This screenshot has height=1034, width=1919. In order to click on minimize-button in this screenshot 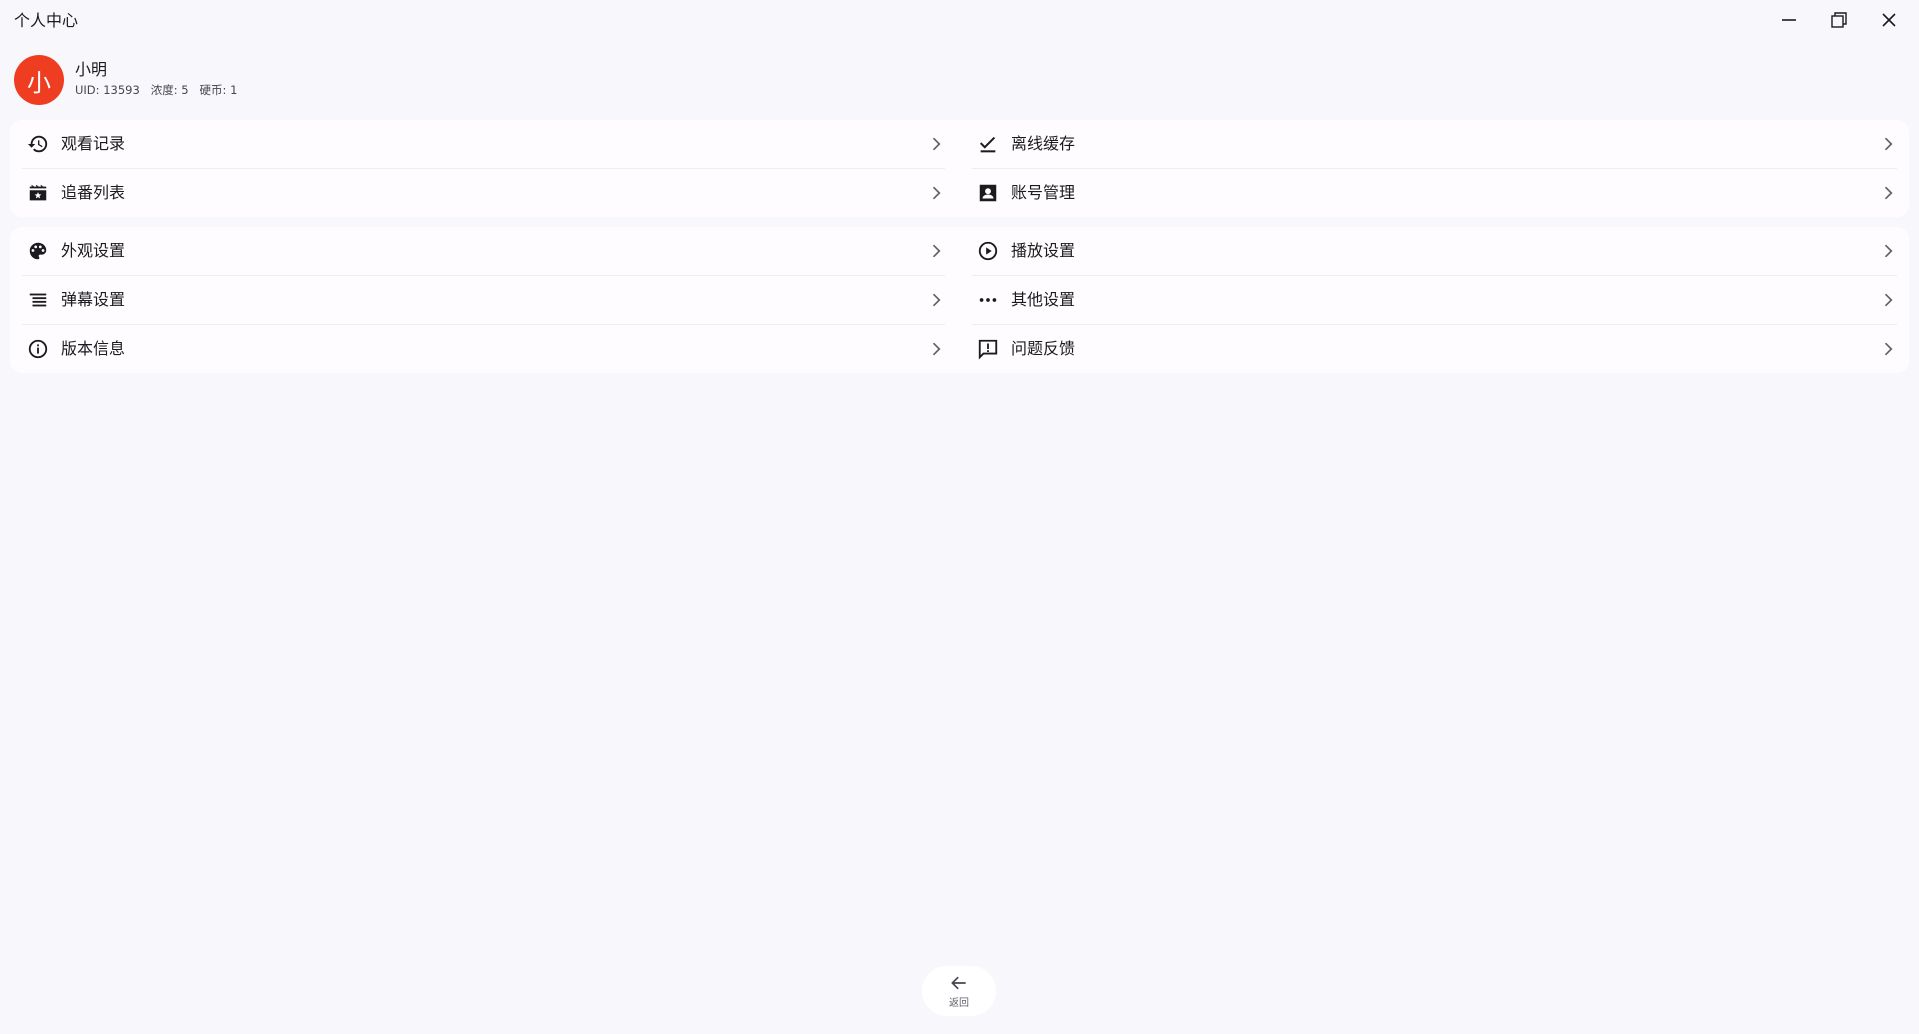, I will do `click(1789, 20)`.